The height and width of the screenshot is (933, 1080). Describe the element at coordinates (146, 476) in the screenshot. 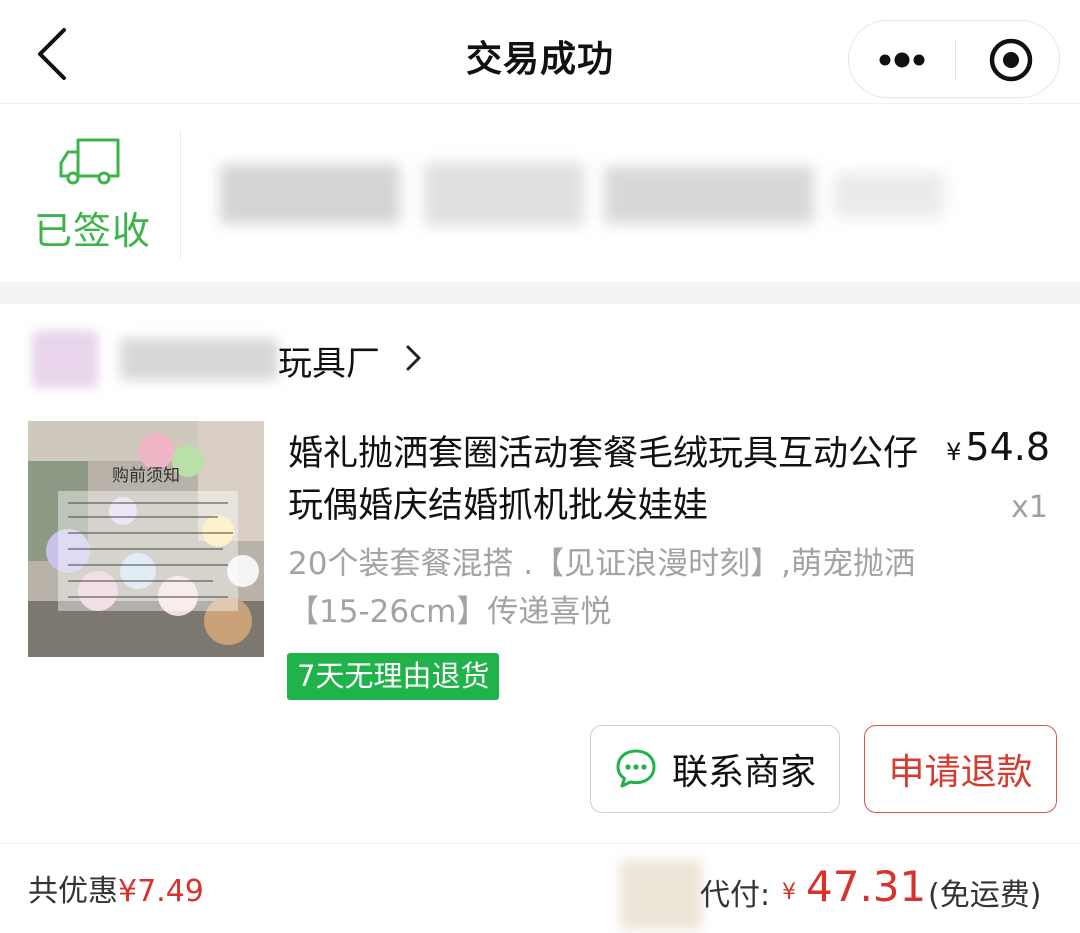

I see `image-caption: 购前须知` at that location.